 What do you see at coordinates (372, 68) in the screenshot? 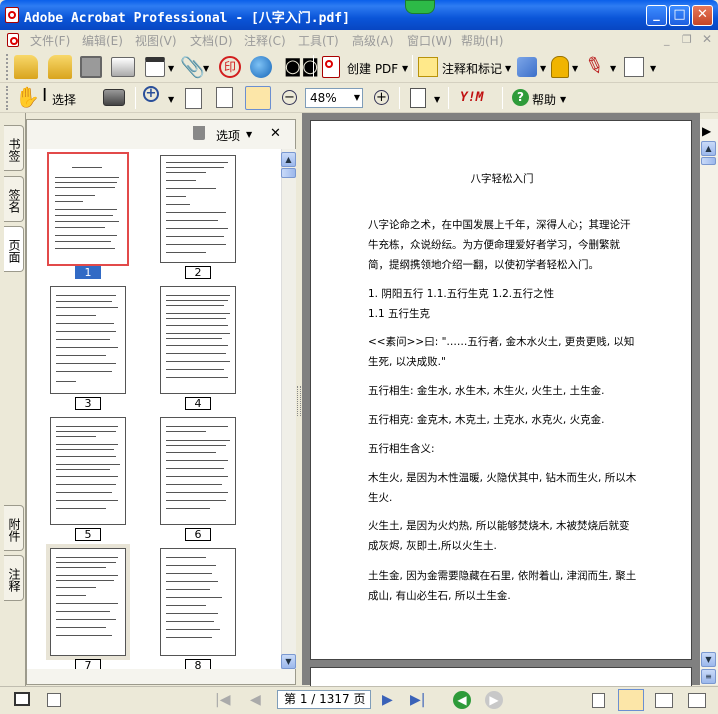
I see `create-pdf-button: 创建 PDF` at bounding box center [372, 68].